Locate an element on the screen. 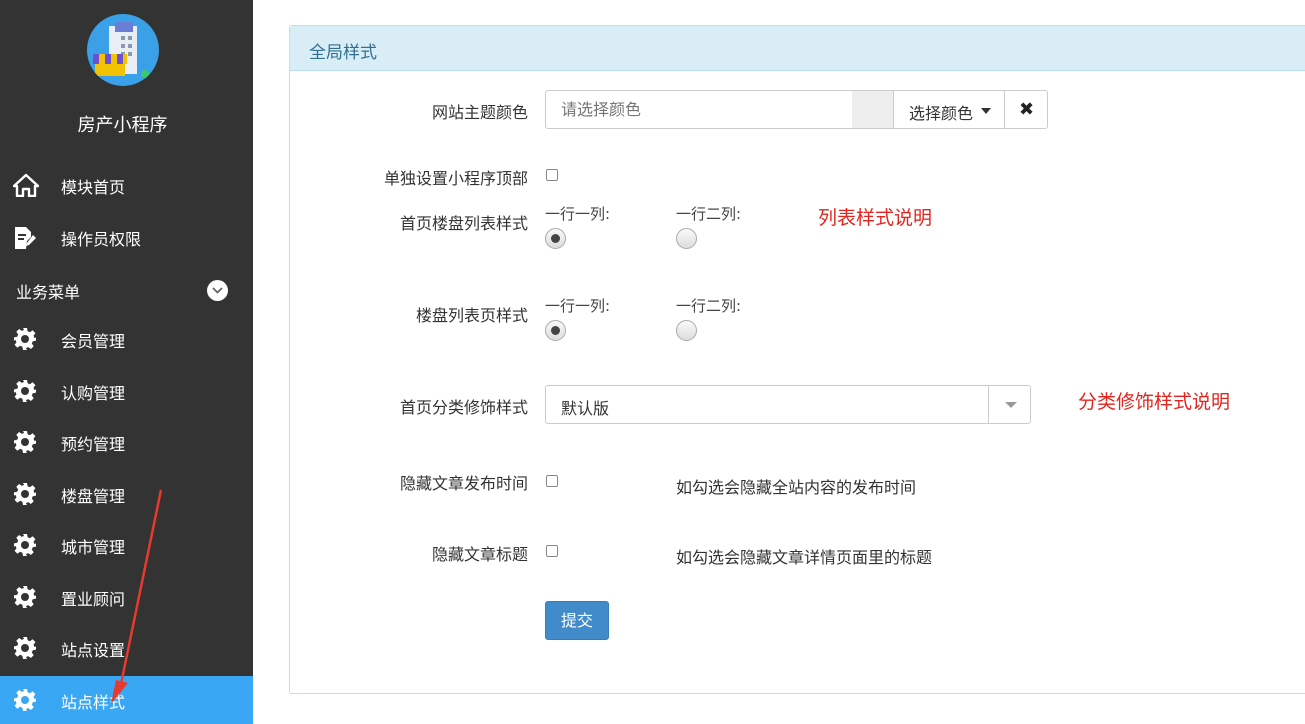 This screenshot has height=724, width=1305. sidebar-item-label: 楼盘管理 is located at coordinates (93, 496).